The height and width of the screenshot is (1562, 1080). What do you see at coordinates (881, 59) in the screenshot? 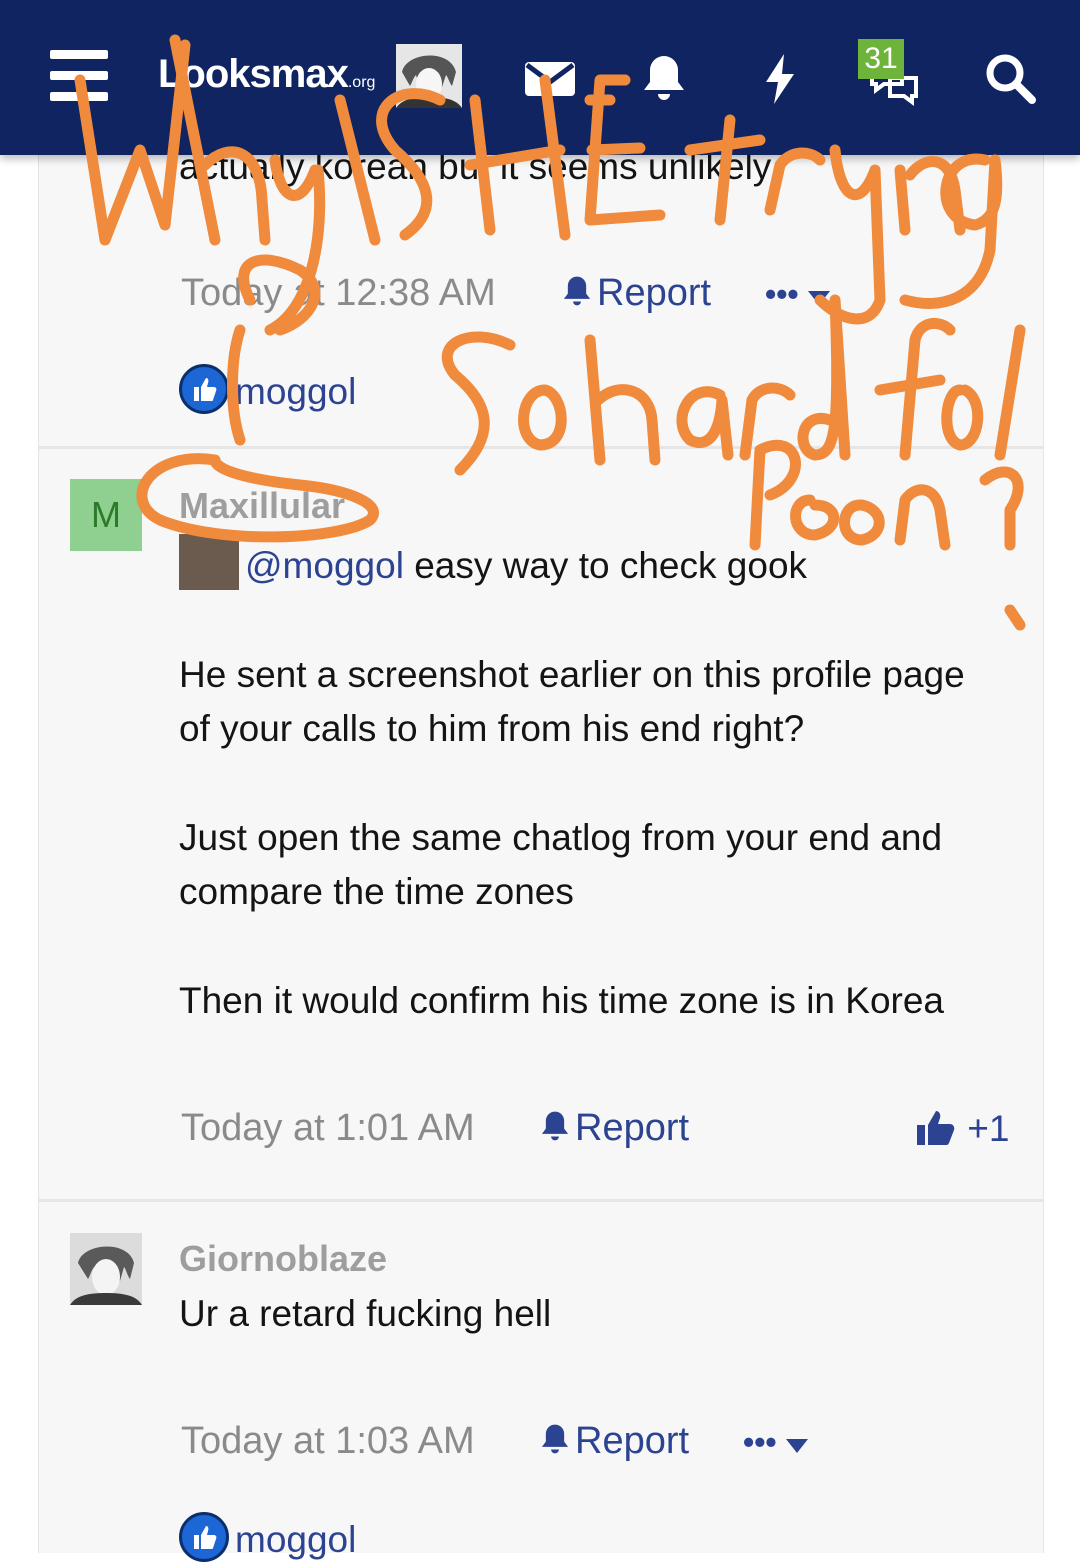
I see `notification-badge: 31` at bounding box center [881, 59].